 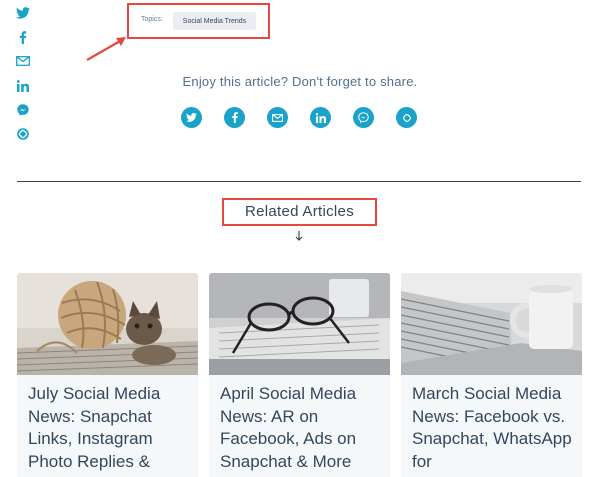 I want to click on related-articles-title: Related Articles, so click(x=299, y=211).